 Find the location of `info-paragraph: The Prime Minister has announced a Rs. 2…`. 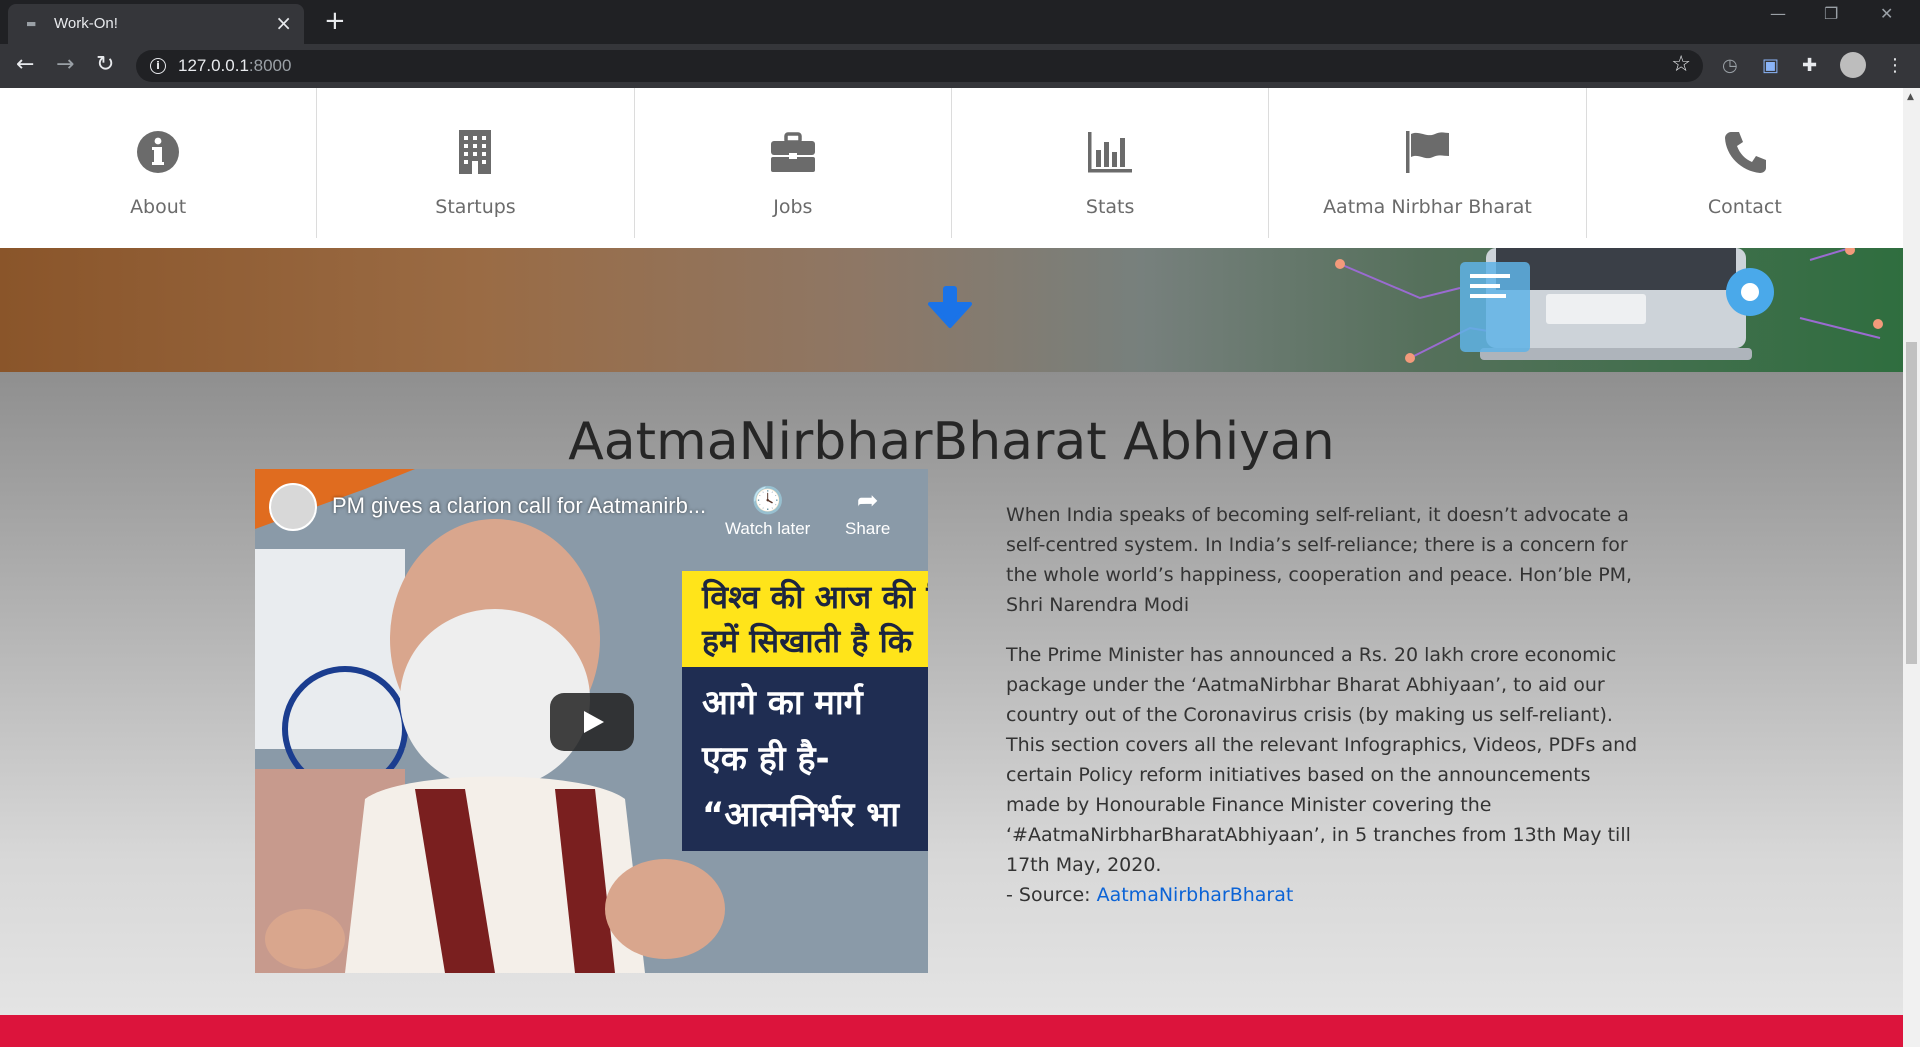

info-paragraph: The Prime Minister has announced a Rs. 2… is located at coordinates (1322, 760).